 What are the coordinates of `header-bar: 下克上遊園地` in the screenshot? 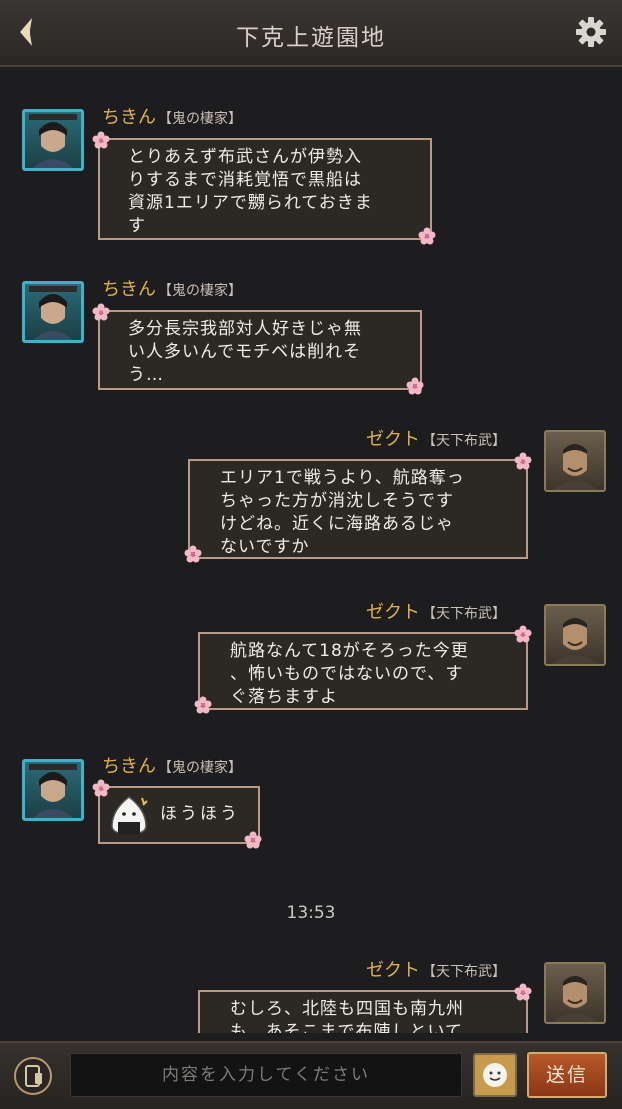 It's located at (311, 33).